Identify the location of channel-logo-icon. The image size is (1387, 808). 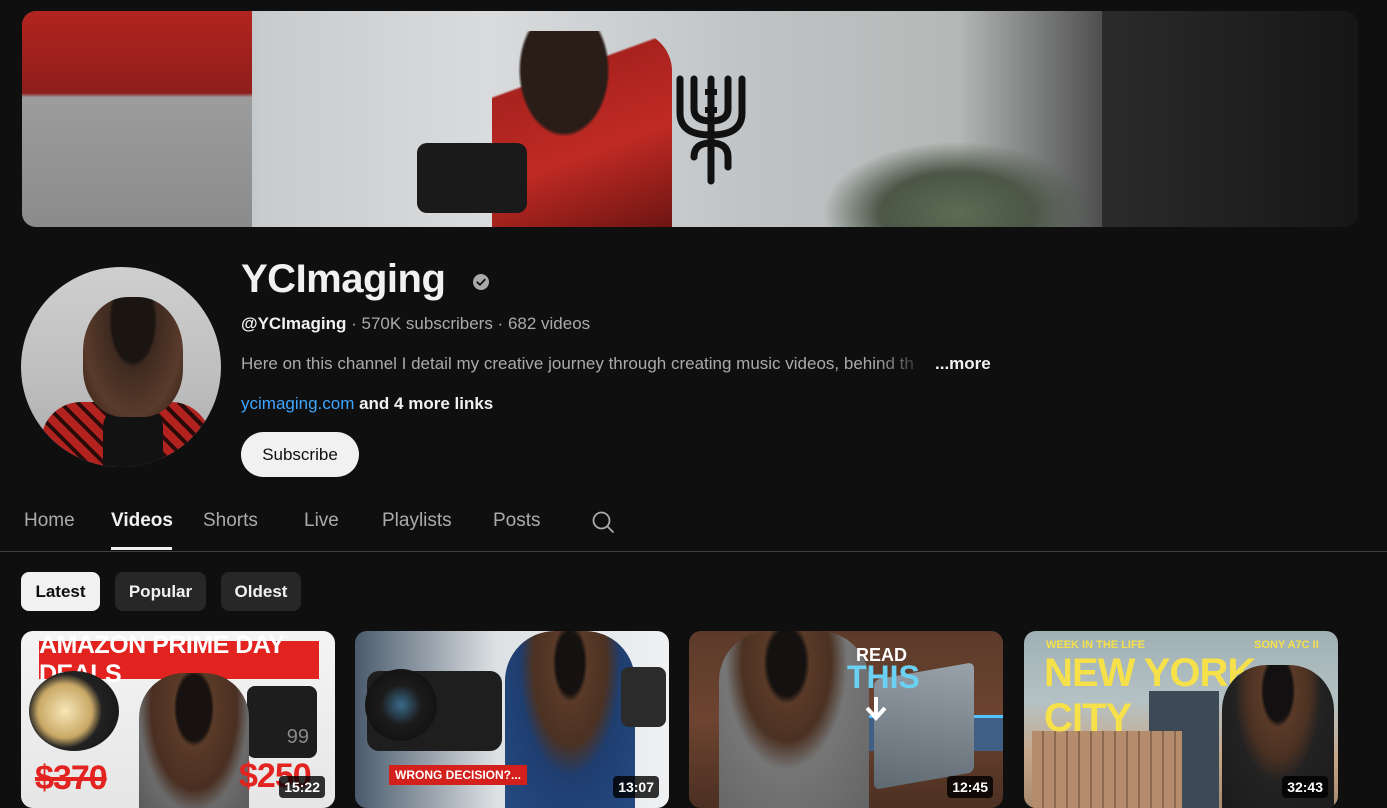
(711, 130).